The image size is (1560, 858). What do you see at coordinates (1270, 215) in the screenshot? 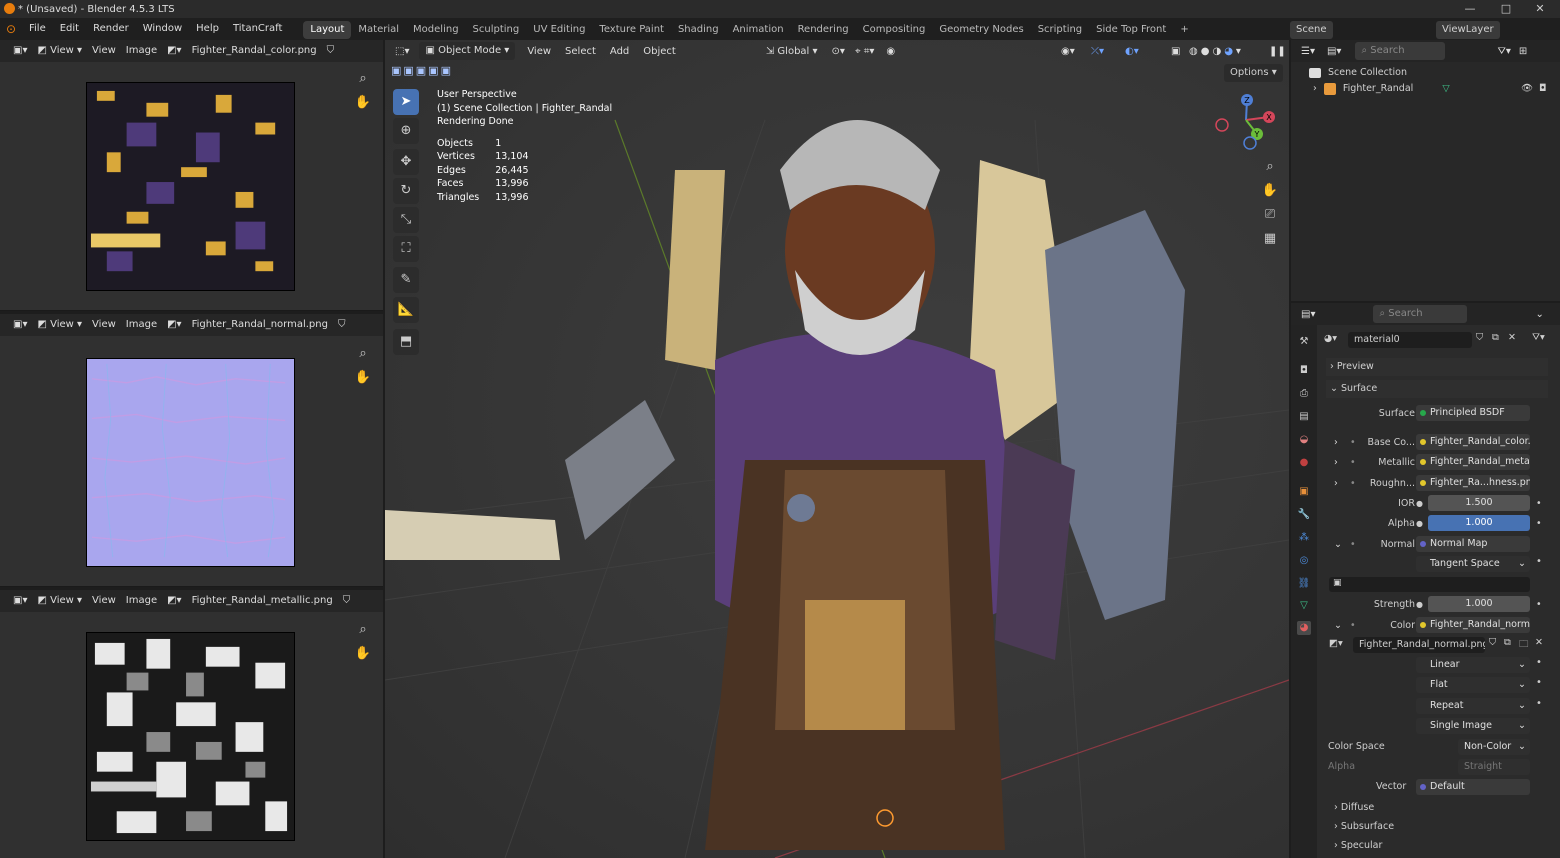
I see `camera-view-icon: ⎚` at bounding box center [1270, 215].